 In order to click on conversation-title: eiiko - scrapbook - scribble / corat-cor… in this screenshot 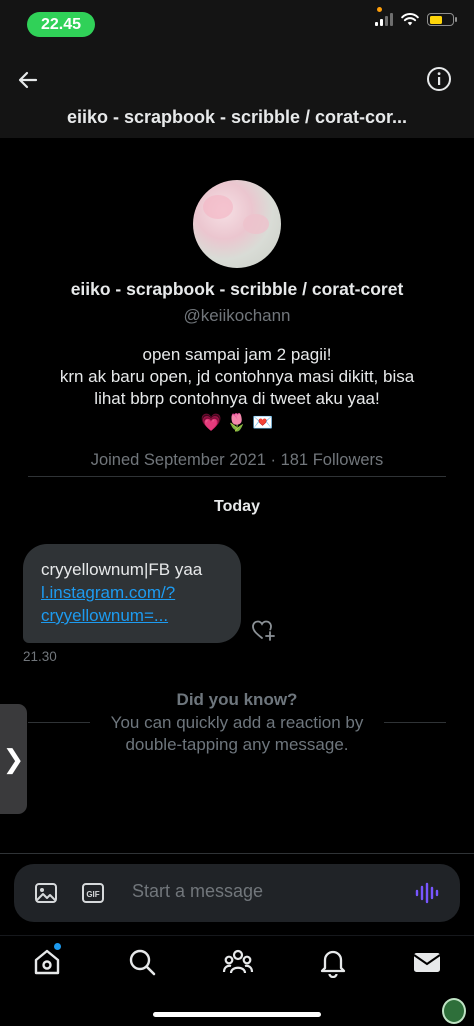, I will do `click(237, 117)`.